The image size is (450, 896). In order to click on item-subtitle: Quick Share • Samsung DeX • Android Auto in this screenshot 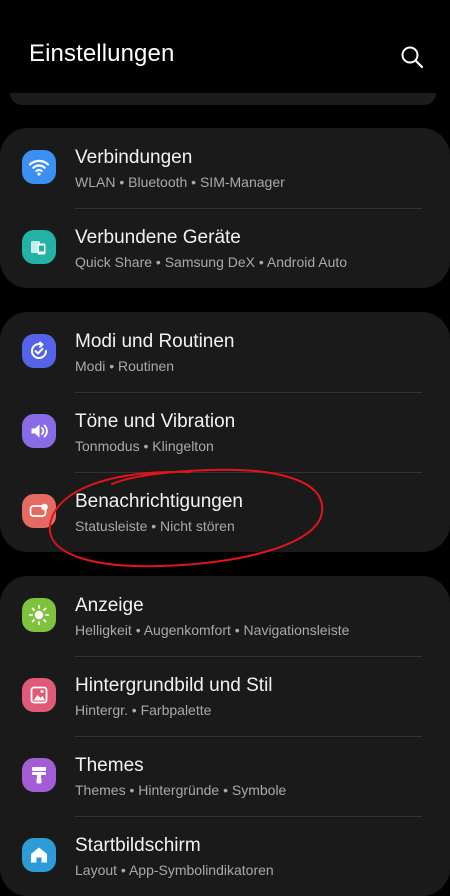, I will do `click(211, 262)`.